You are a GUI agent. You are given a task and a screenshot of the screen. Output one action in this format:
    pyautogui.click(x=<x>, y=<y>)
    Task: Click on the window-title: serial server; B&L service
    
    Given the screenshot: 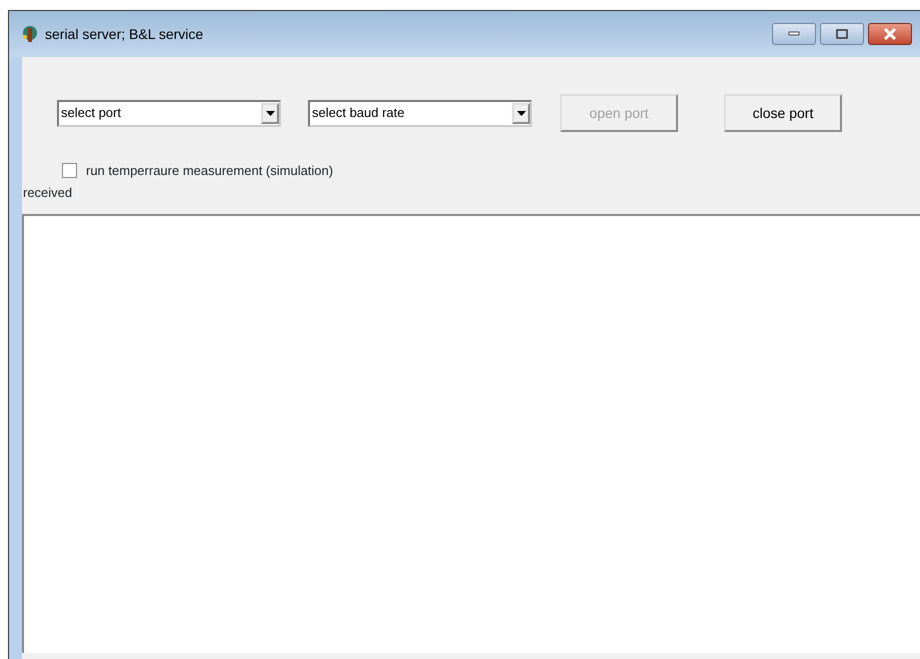 What is the action you would take?
    pyautogui.click(x=124, y=34)
    